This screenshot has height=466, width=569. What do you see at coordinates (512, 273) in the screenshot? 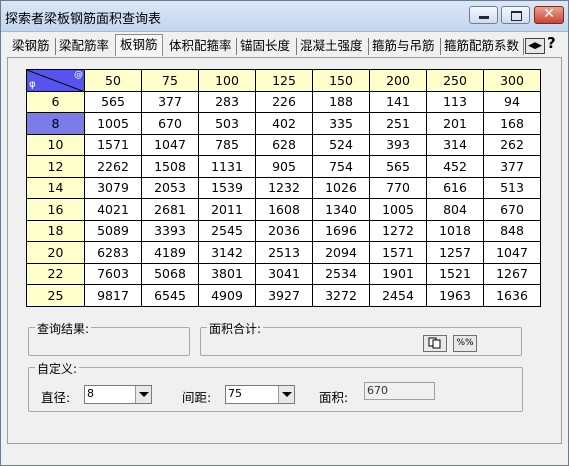
I see `area-cell: 1267` at bounding box center [512, 273].